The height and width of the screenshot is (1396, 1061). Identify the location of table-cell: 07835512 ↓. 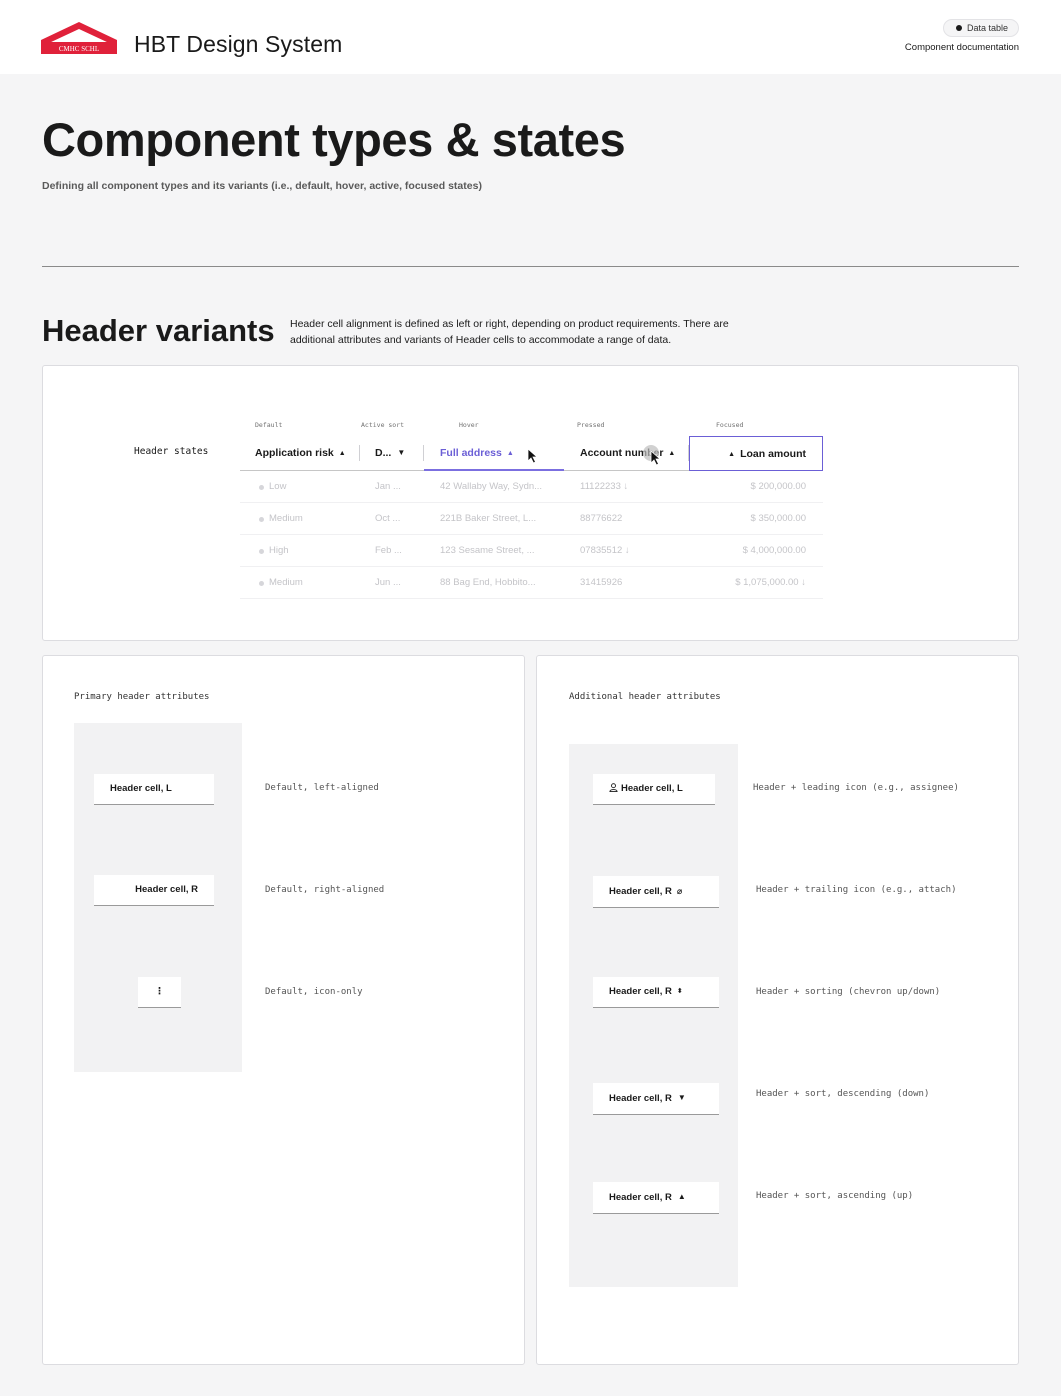
(605, 550).